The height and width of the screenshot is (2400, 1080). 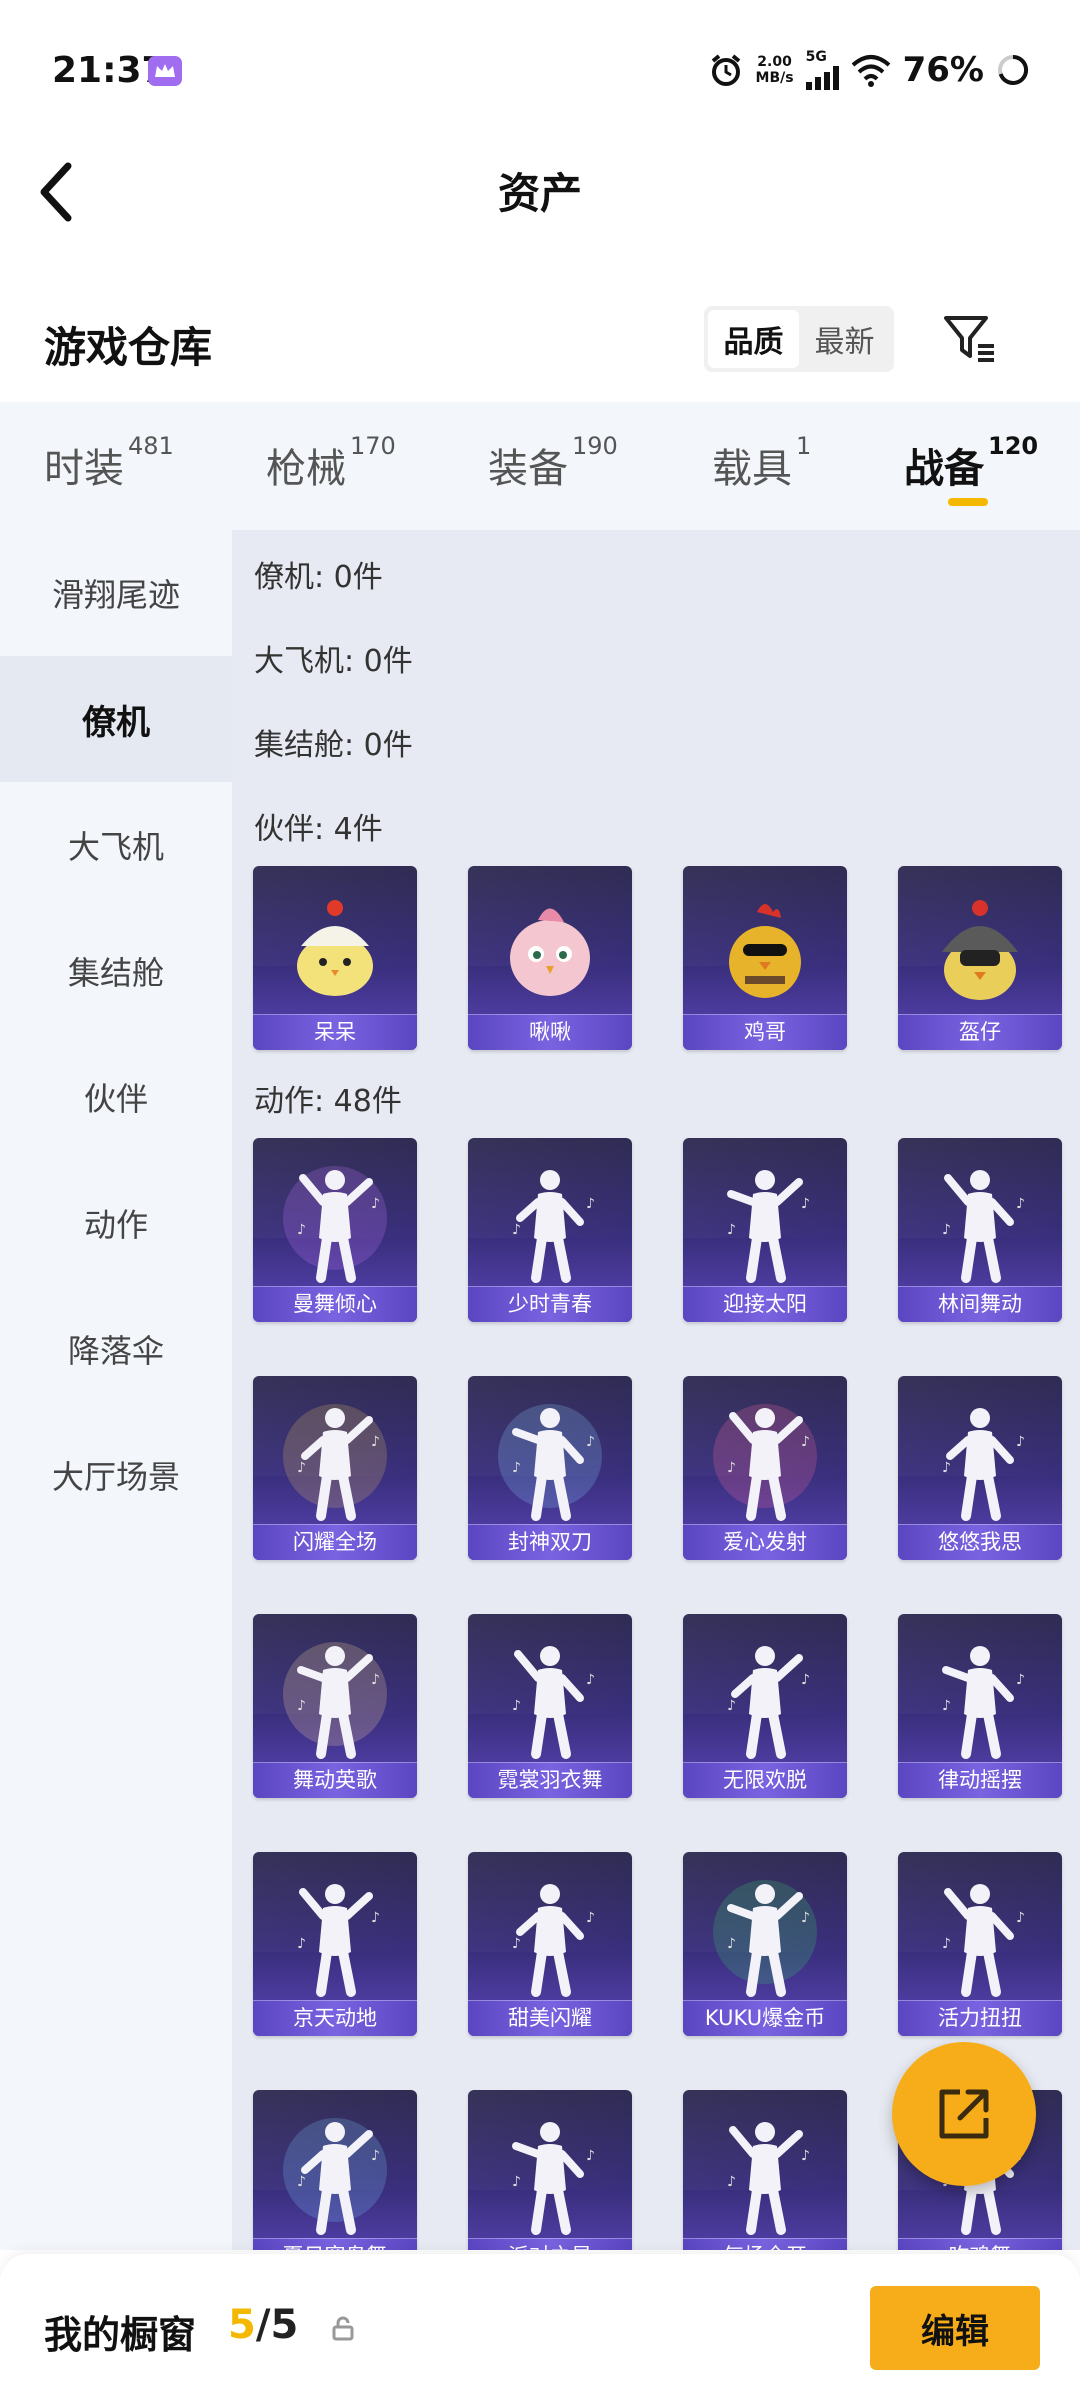 I want to click on group-label-plane: 大飞机: 0件, so click(x=333, y=661).